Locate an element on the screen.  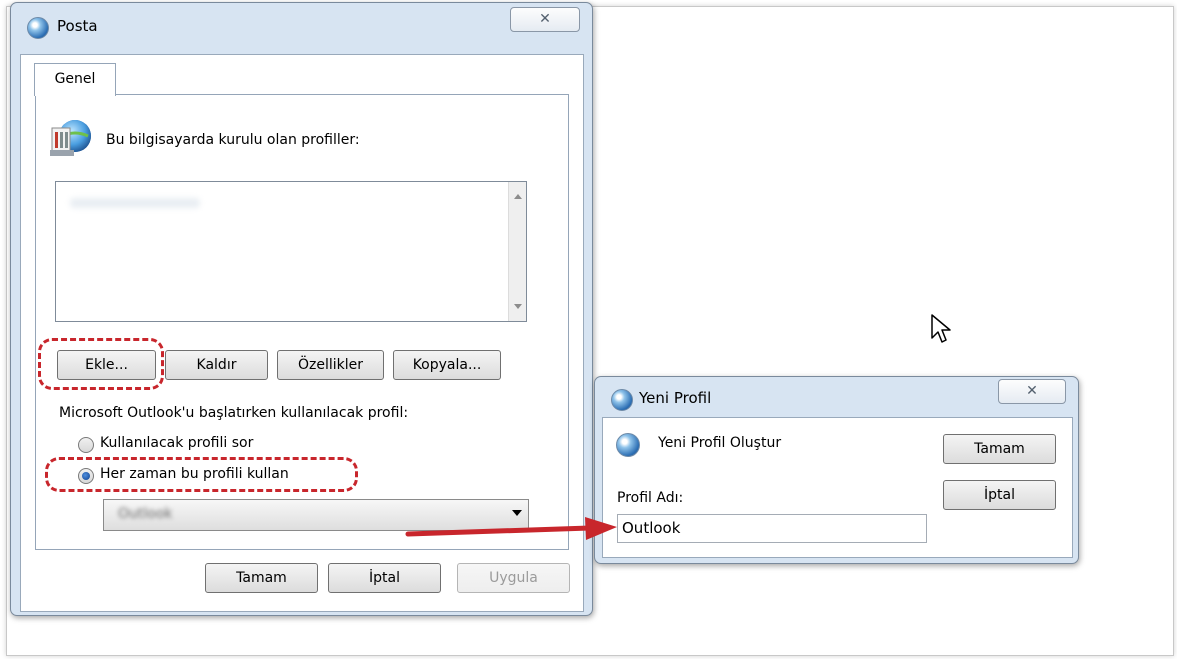
annotation-arrow-icon is located at coordinates (511, 528).